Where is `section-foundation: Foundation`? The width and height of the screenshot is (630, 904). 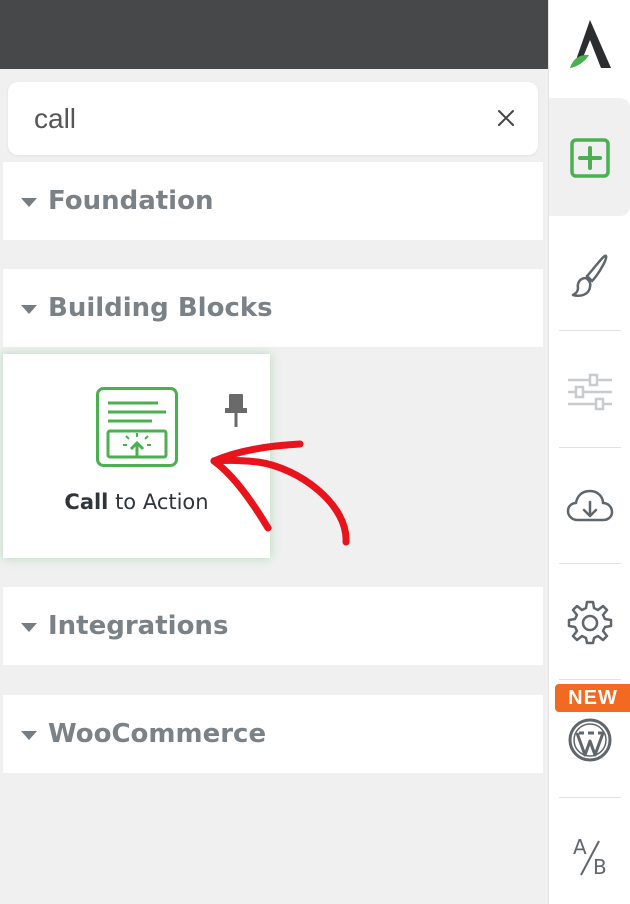 section-foundation: Foundation is located at coordinates (273, 201).